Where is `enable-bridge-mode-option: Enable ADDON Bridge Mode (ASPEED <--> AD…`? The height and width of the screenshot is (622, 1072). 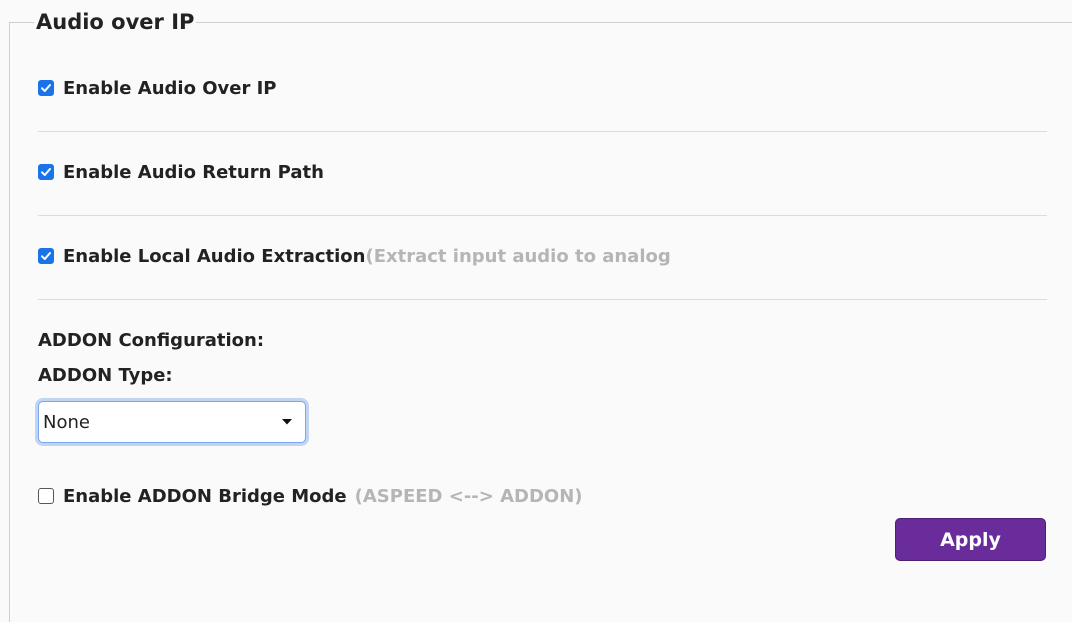 enable-bridge-mode-option: Enable ADDON Bridge Mode (ASPEED <--> AD… is located at coordinates (310, 496).